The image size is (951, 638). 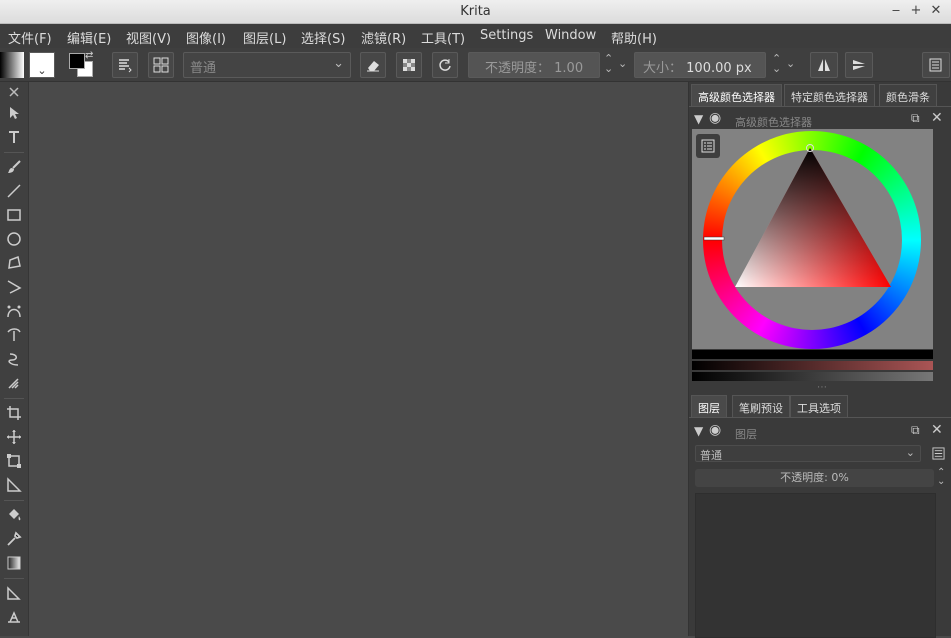 What do you see at coordinates (819, 406) in the screenshot?
I see `tab-tool-options: 工具选项` at bounding box center [819, 406].